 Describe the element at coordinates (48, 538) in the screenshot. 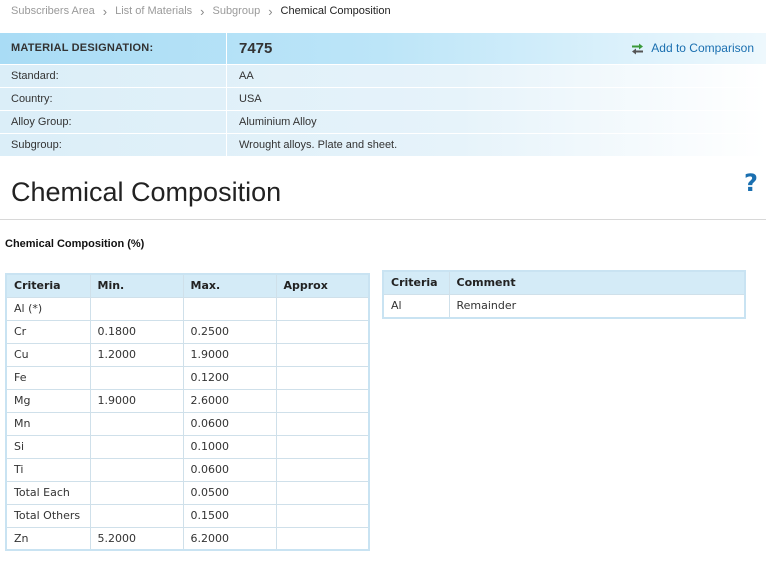

I see `table-cell: Zn` at that location.